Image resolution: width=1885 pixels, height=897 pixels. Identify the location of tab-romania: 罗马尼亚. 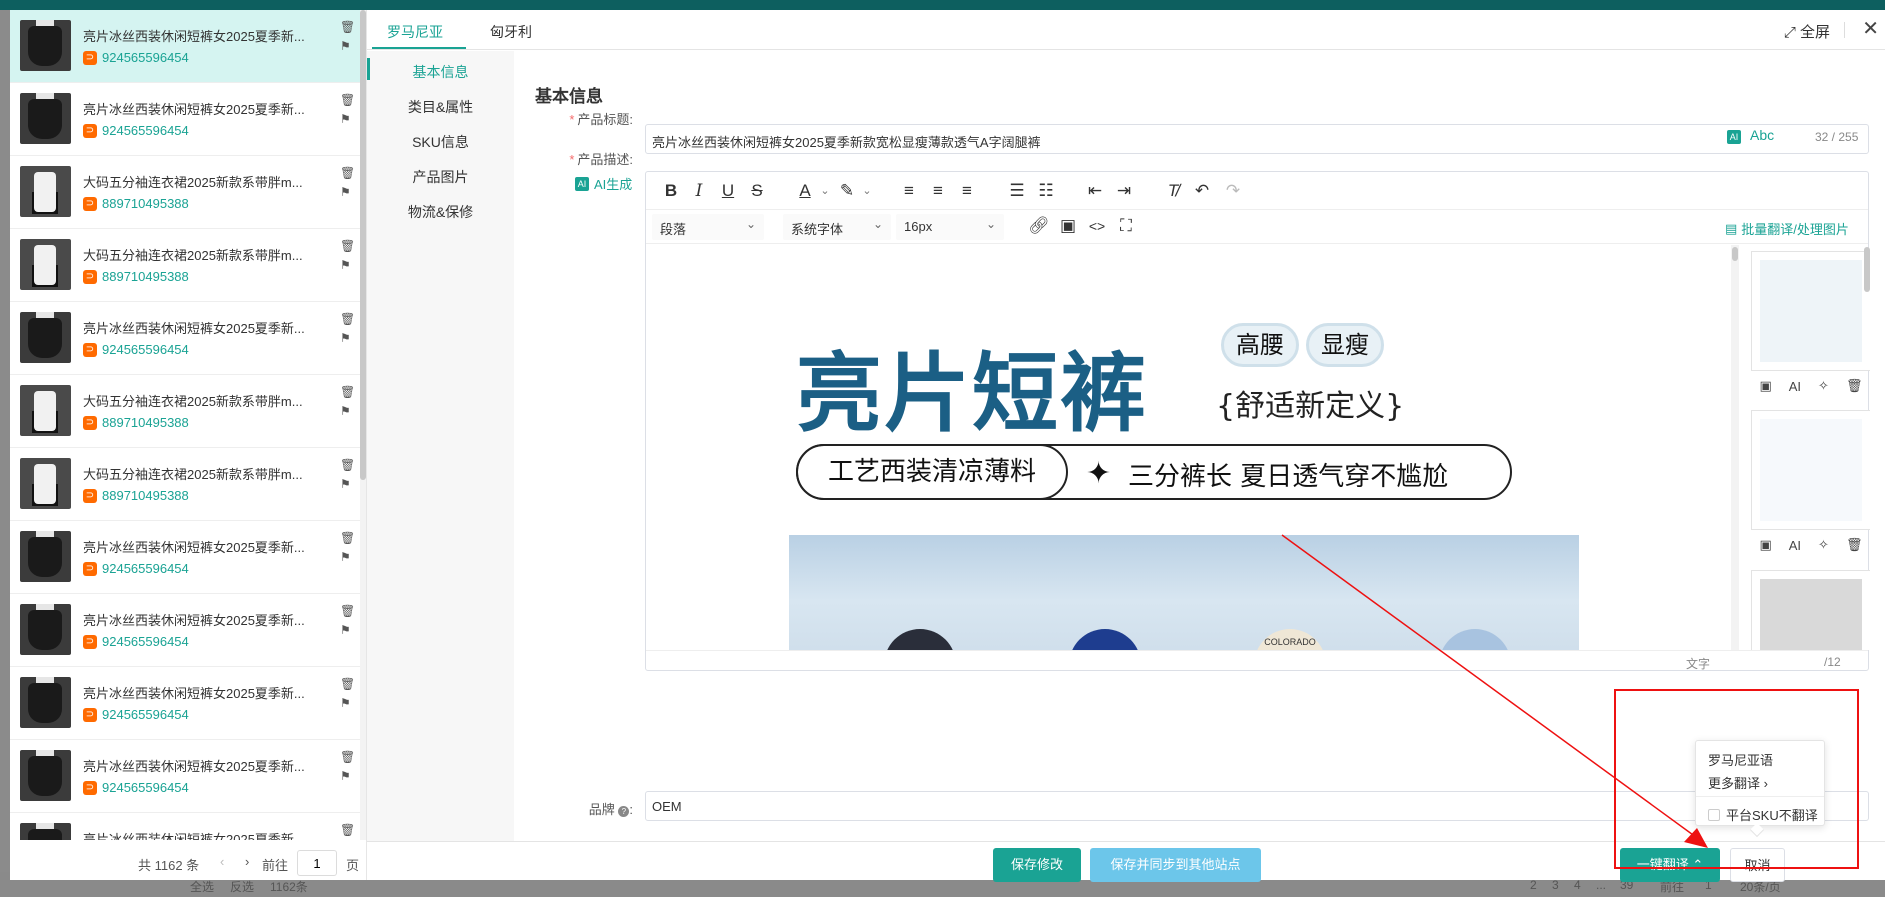
(415, 32).